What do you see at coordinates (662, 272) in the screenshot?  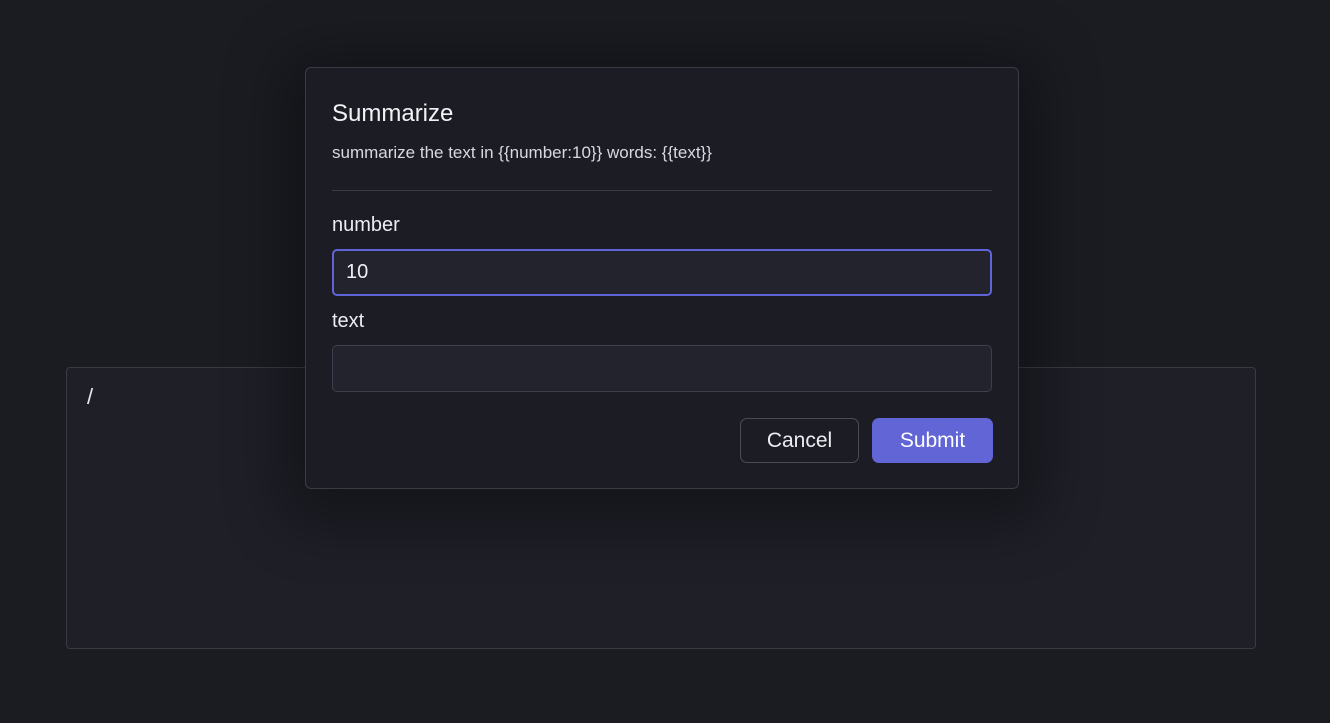 I see `number-field` at bounding box center [662, 272].